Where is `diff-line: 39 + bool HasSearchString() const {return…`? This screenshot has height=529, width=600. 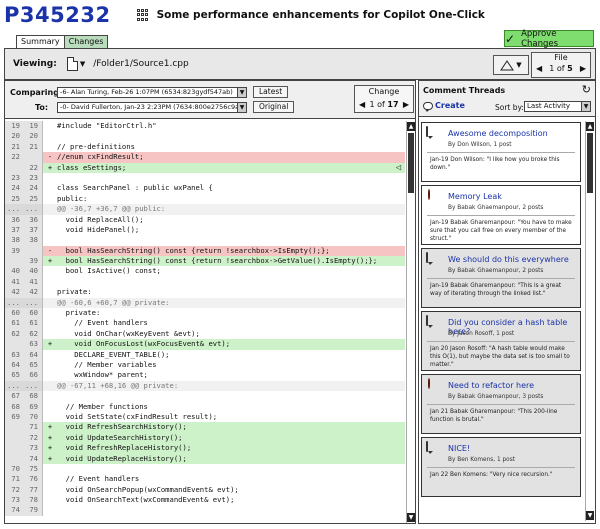 diff-line: 39 + bool HasSearchString() const {return… is located at coordinates (205, 261).